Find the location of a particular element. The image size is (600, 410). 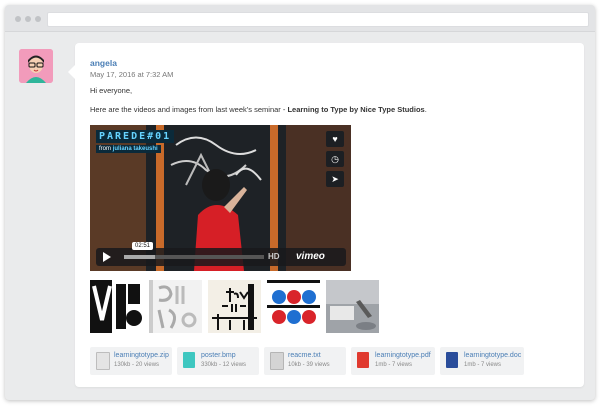

attachment-name: learningtotype.pdf is located at coordinates (403, 355).